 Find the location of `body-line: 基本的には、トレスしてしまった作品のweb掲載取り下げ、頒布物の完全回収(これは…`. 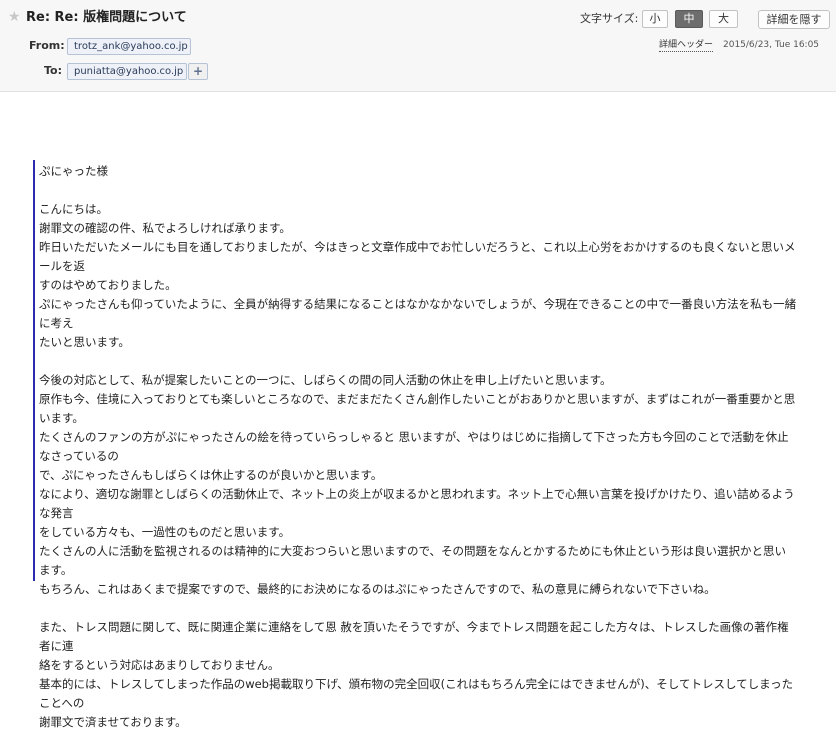

body-line: 基本的には、トレスしてしまった作品のweb掲載取り下げ、頒布物の完全回収(これは… is located at coordinates (416, 693).